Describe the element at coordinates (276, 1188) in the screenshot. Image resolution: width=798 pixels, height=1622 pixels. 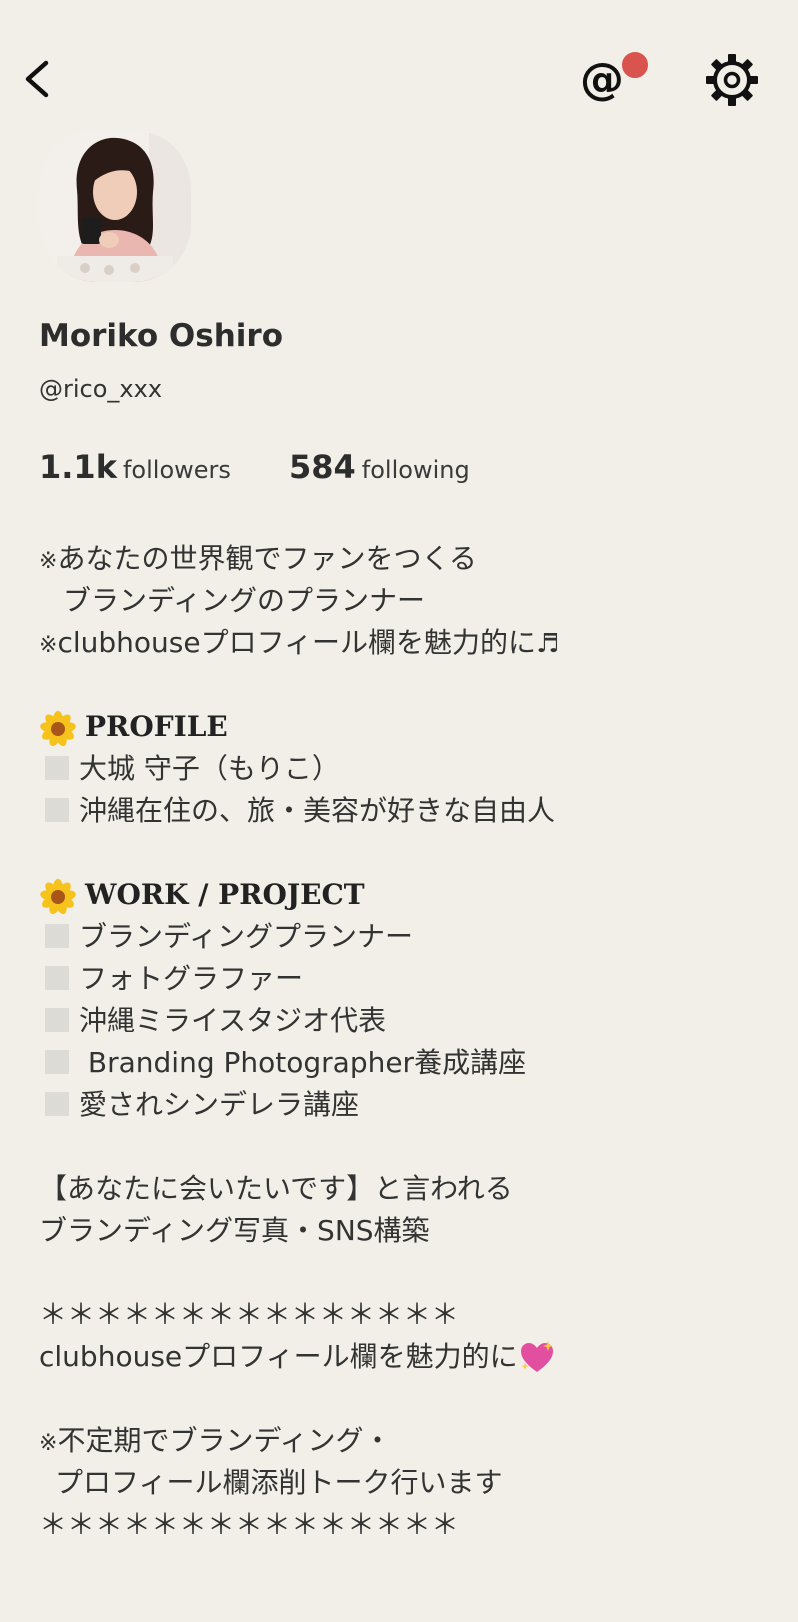
I see `bio-line: 【あなたに会いたいです】と言われる` at that location.